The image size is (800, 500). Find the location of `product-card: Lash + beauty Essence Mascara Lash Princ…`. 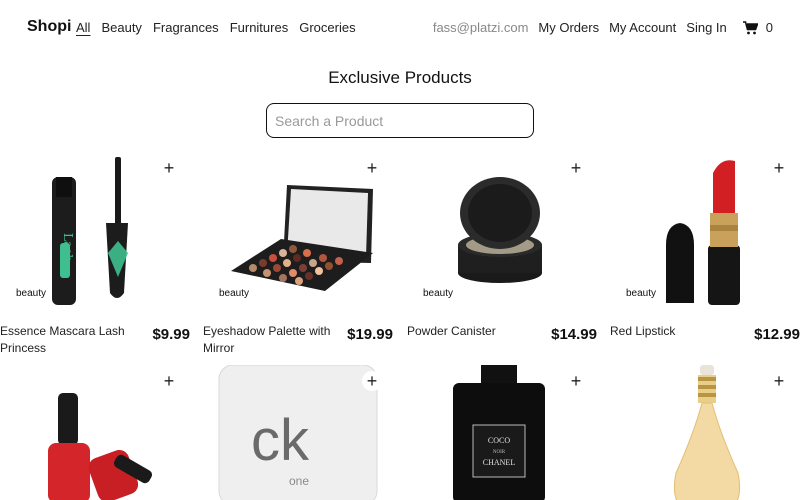

product-card: Lash + beauty Essence Mascara Lash Princ… is located at coordinates (95, 254).